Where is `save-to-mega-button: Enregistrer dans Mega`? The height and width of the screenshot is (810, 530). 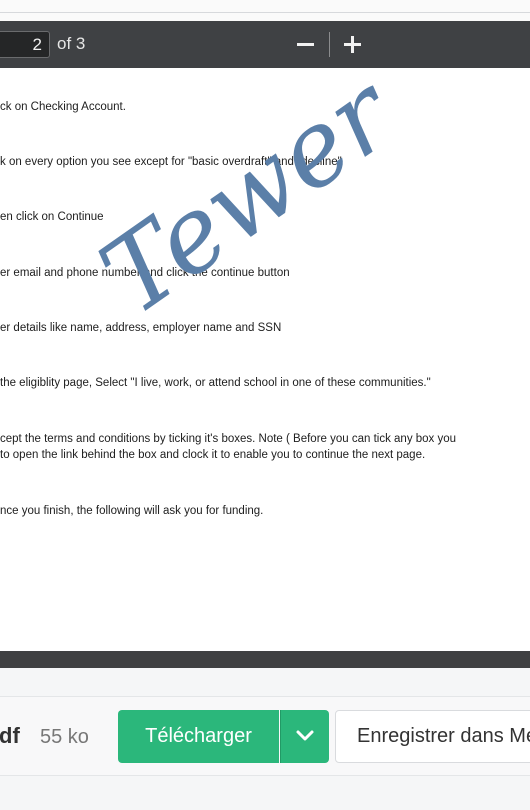 save-to-mega-button: Enregistrer dans Mega is located at coordinates (432, 736).